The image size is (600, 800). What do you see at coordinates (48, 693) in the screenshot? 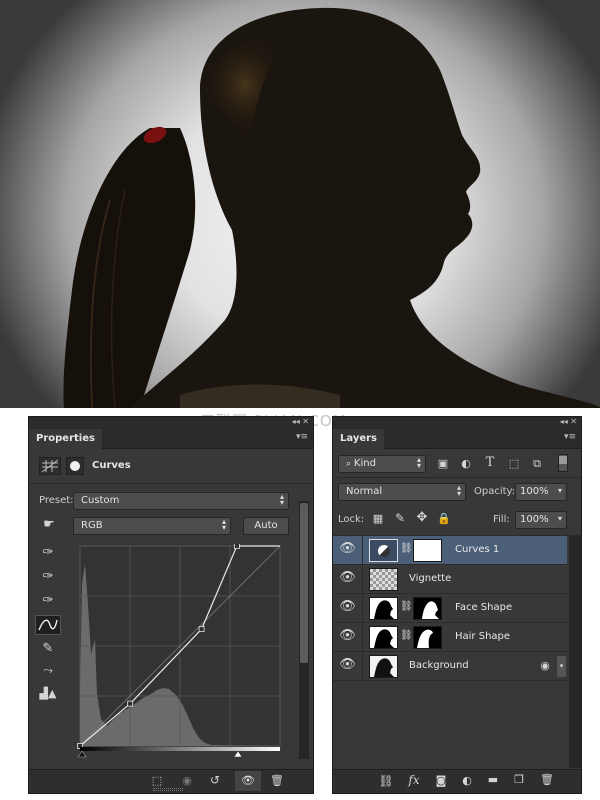
I see `clipping-warning-icon: ▟▲` at bounding box center [48, 693].